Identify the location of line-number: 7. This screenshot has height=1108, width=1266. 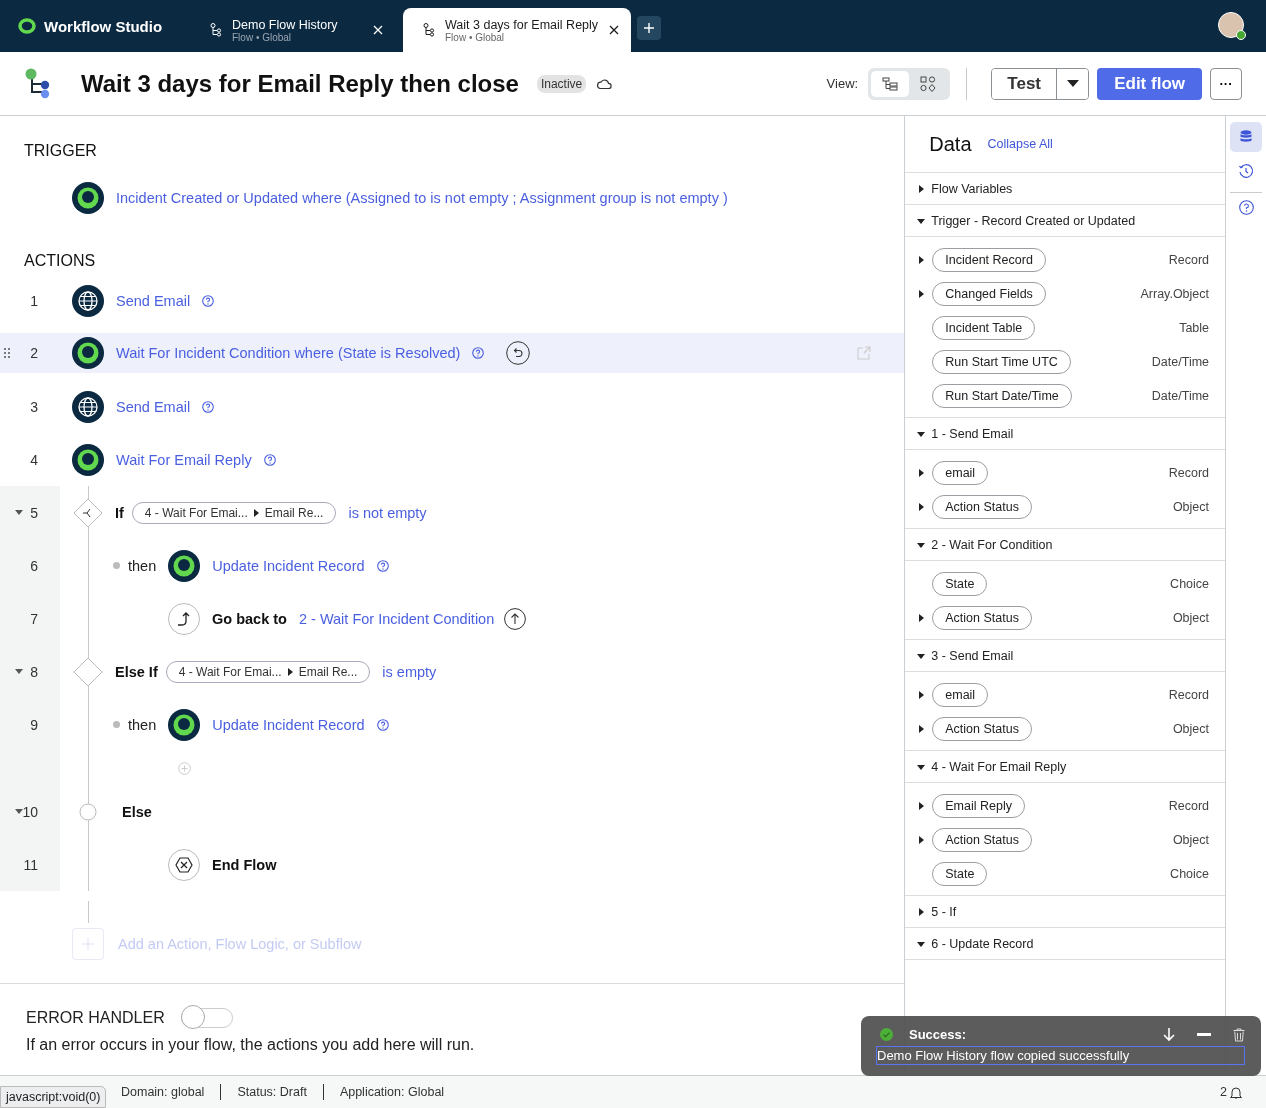
(34, 618).